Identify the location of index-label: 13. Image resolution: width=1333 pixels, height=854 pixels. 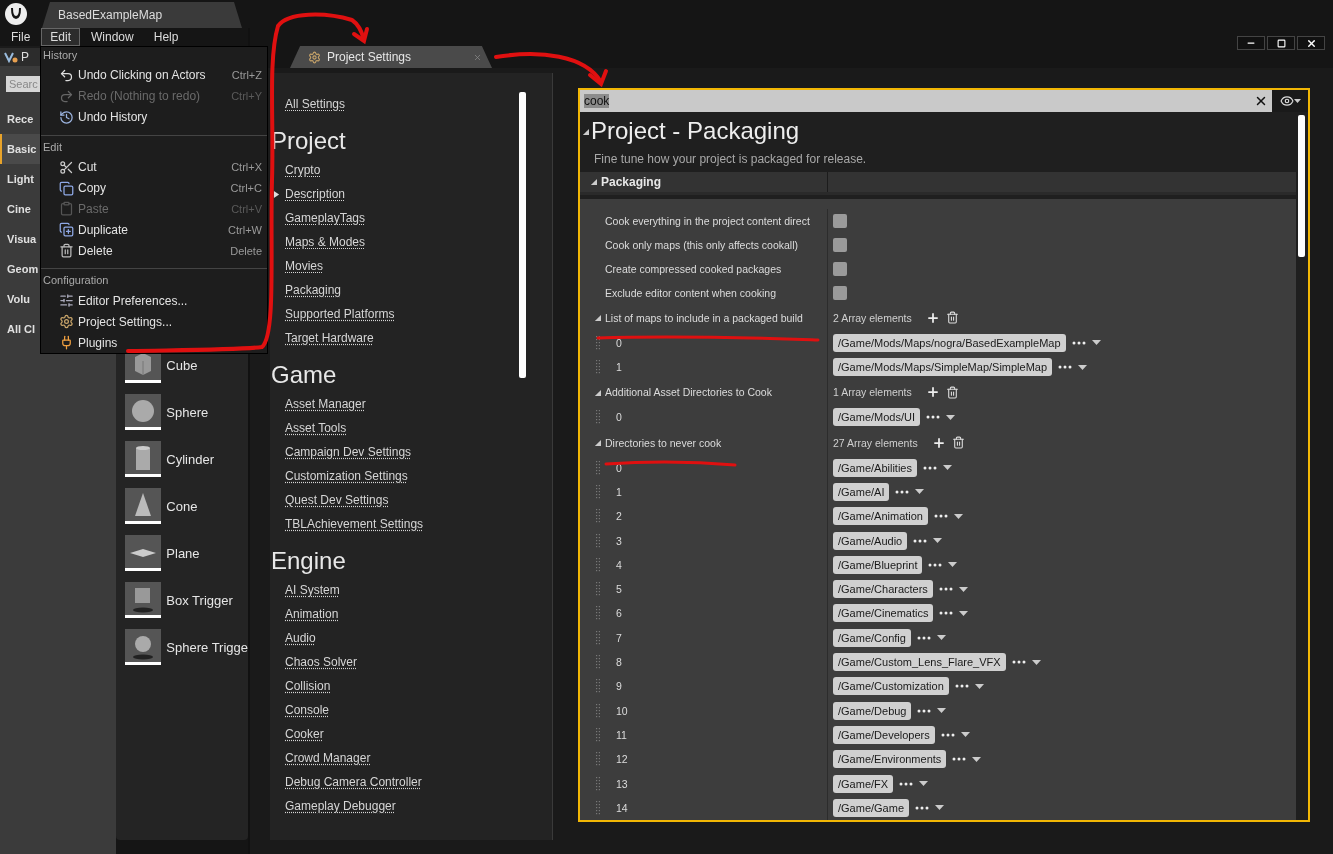
(622, 783).